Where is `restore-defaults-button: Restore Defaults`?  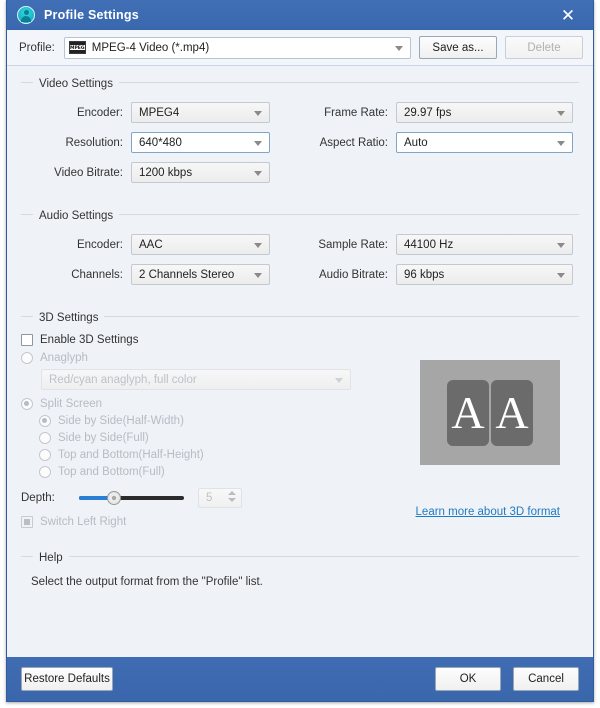
restore-defaults-button: Restore Defaults is located at coordinates (67, 679).